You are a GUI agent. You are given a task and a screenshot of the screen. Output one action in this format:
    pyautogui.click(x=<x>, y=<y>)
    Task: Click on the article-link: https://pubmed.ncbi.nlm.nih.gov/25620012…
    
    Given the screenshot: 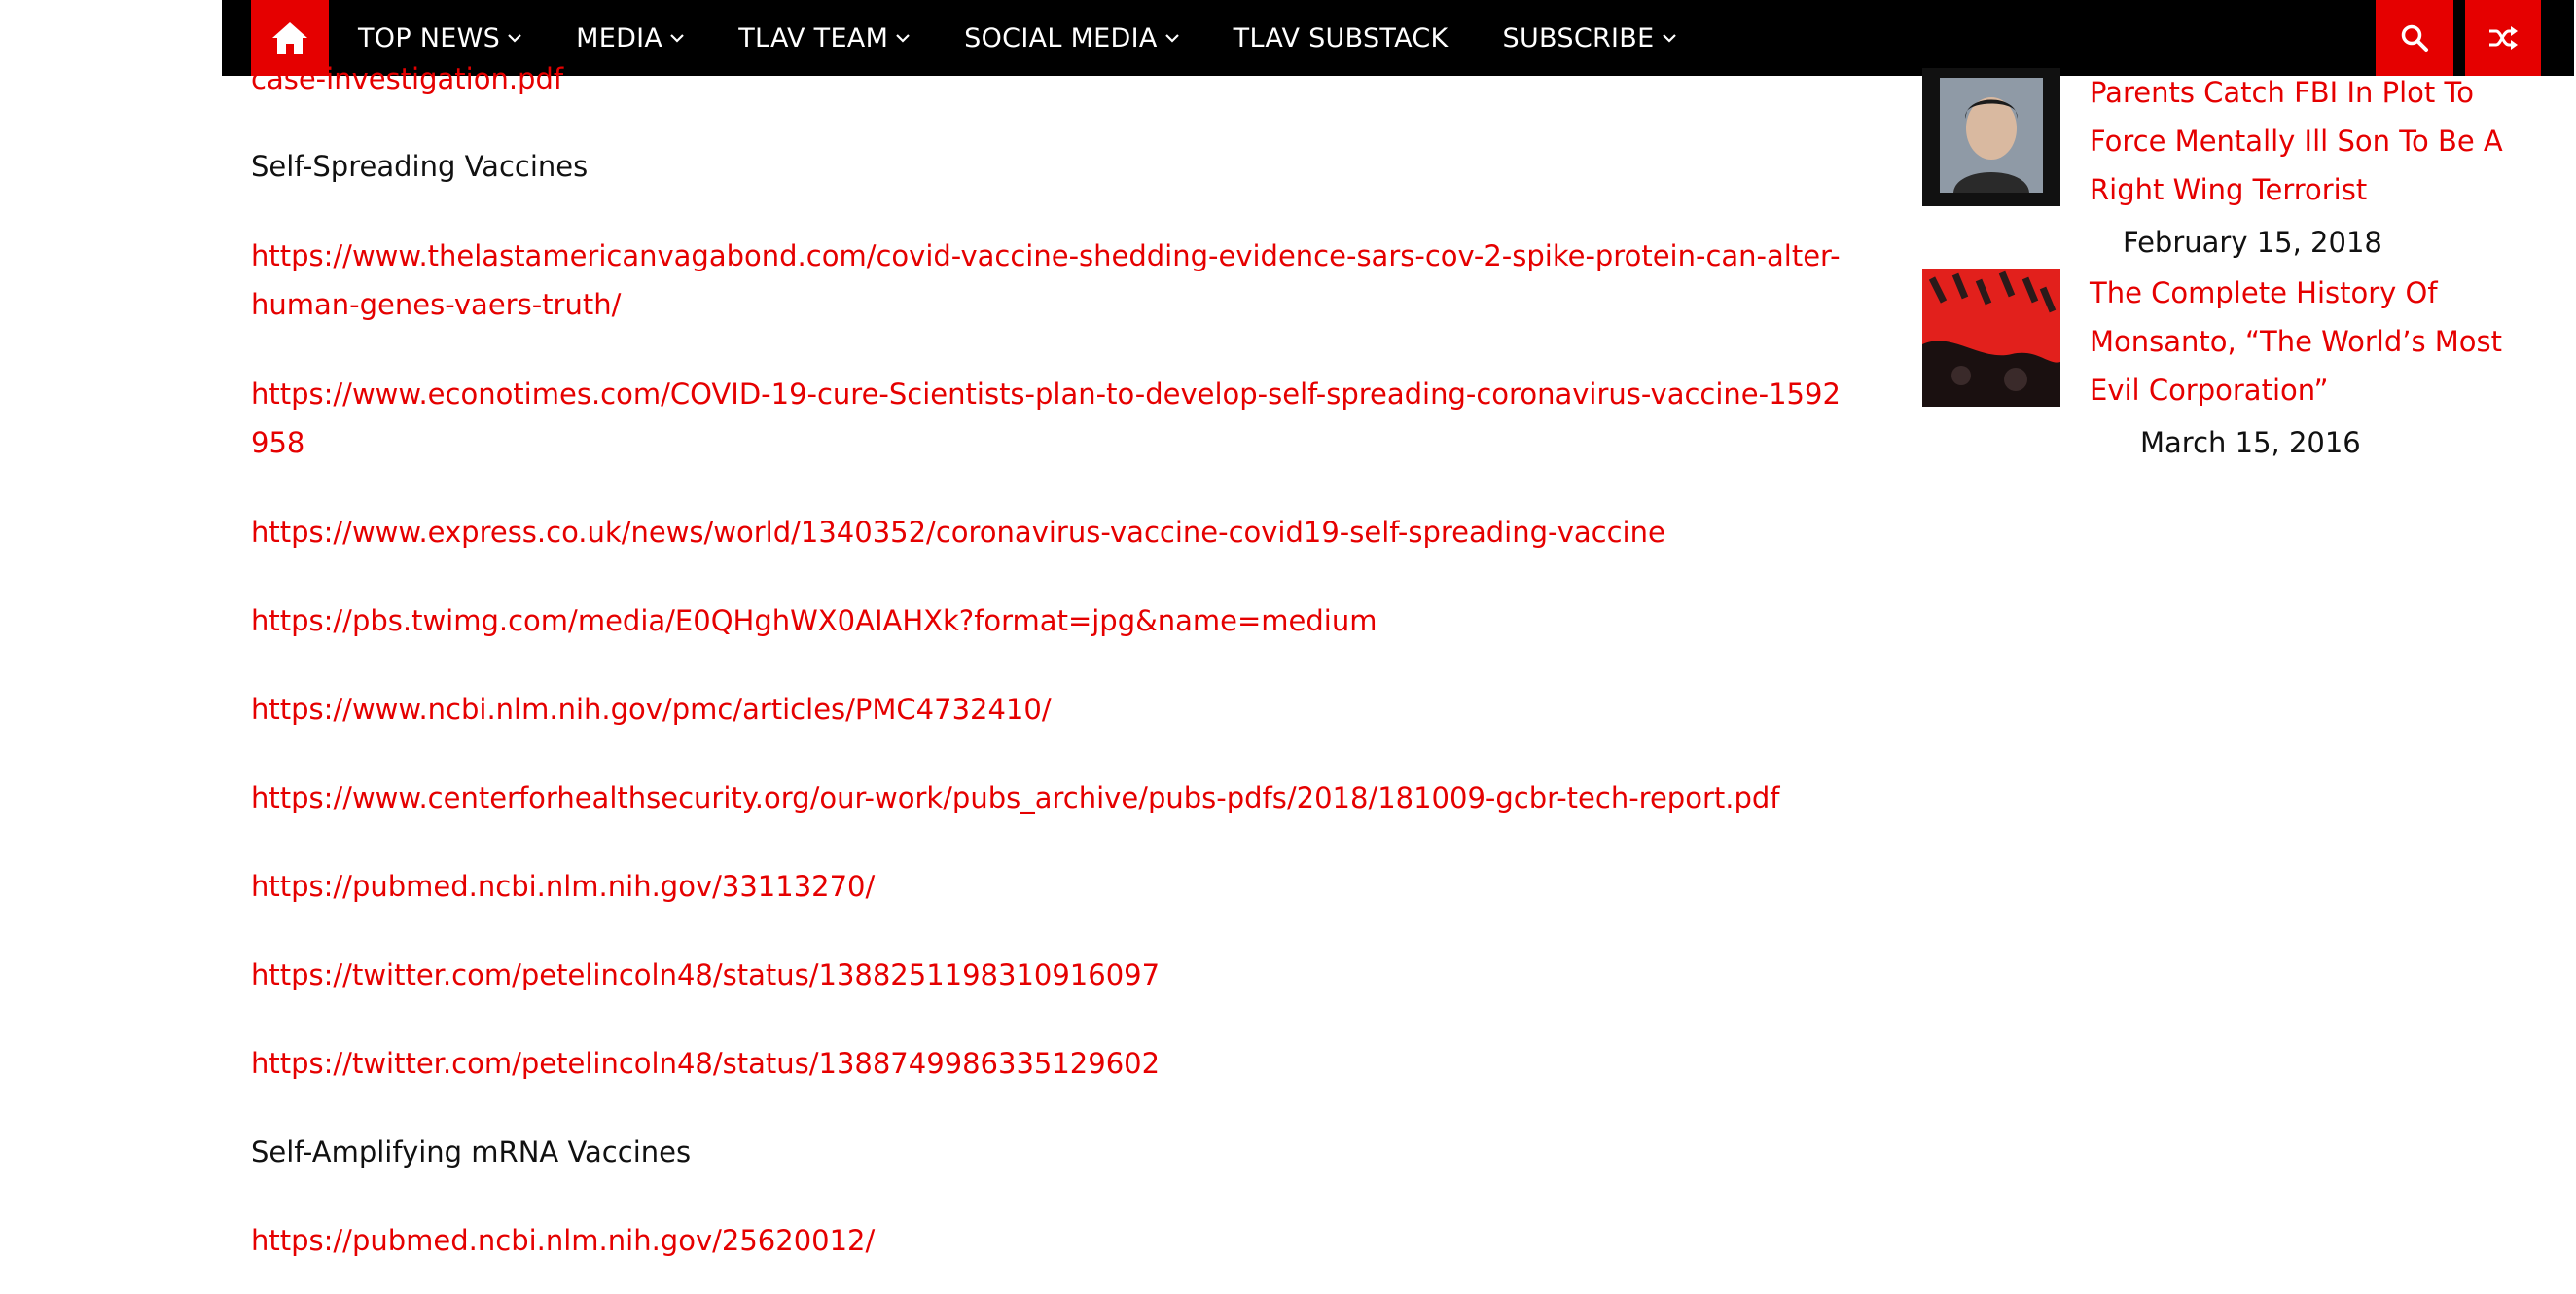 What is the action you would take?
    pyautogui.click(x=563, y=1241)
    